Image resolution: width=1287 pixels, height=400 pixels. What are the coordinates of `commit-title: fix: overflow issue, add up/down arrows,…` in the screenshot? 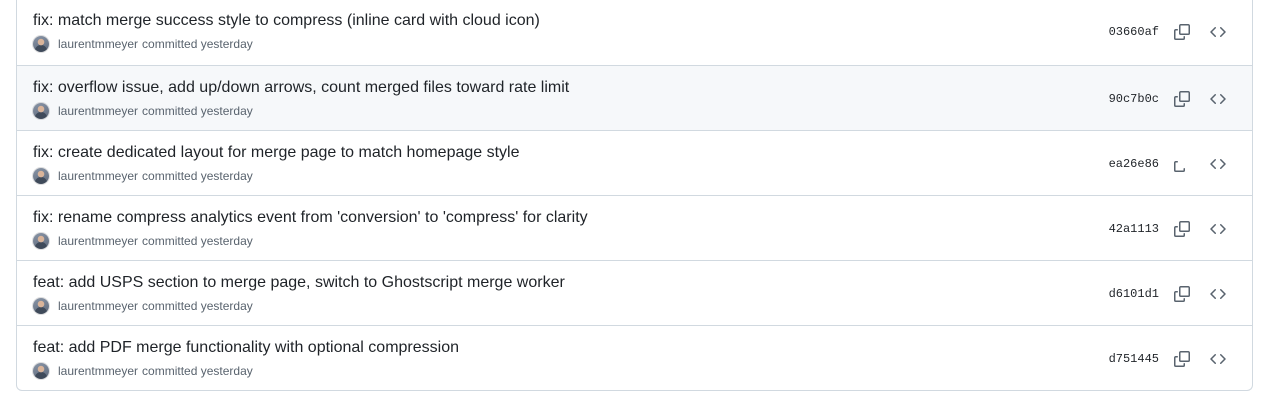 It's located at (301, 88).